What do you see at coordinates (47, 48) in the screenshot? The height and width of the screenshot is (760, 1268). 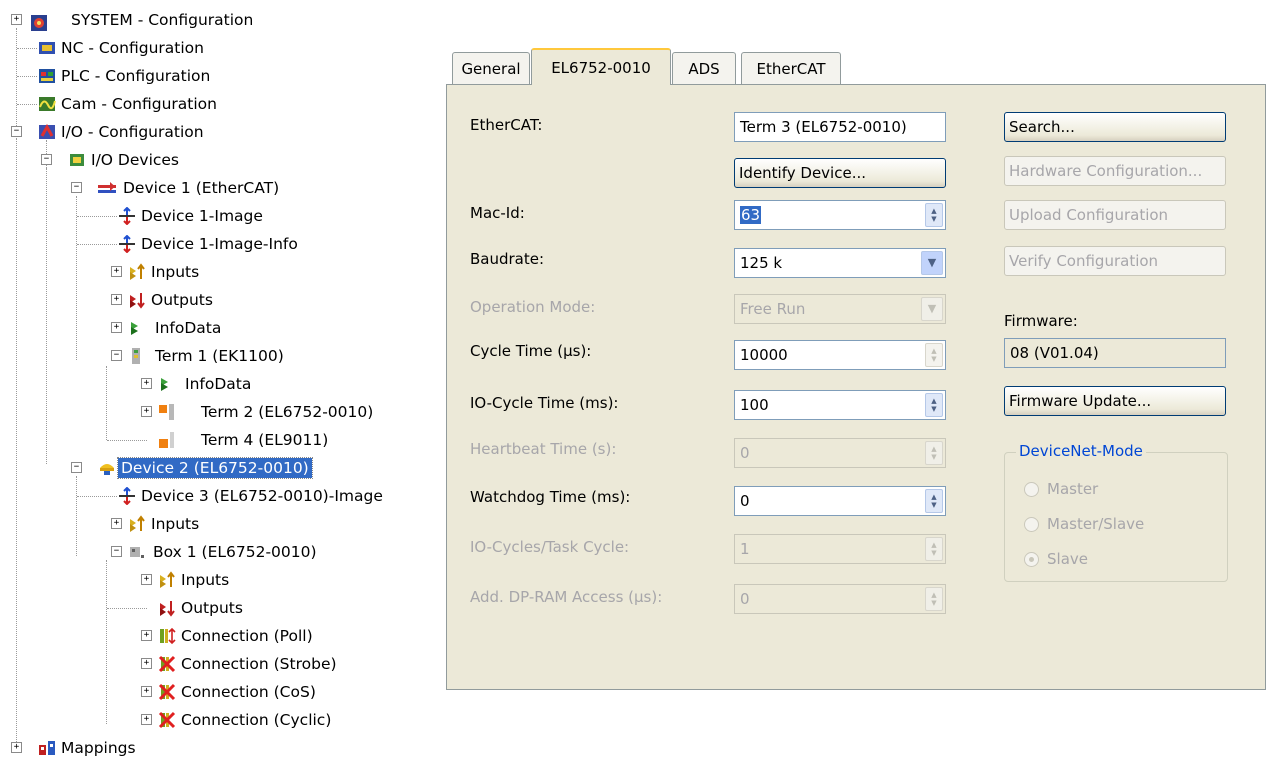 I see `nc-config-icon` at bounding box center [47, 48].